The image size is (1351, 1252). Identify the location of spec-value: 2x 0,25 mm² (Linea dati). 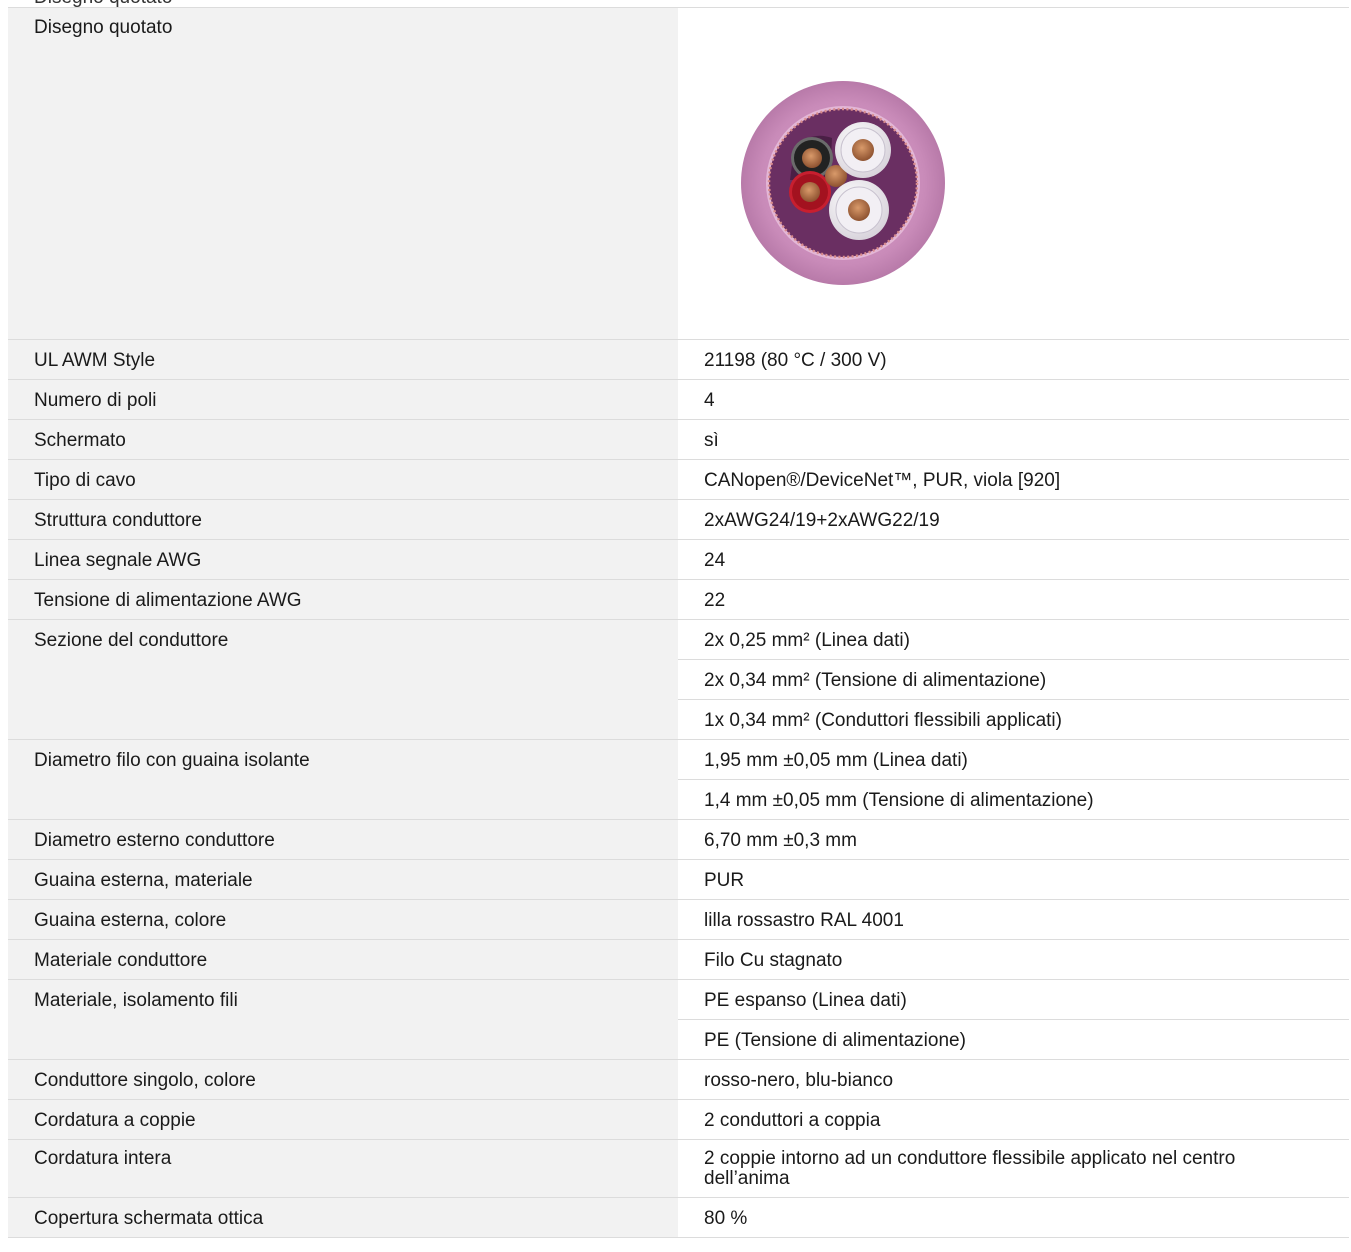
(807, 640).